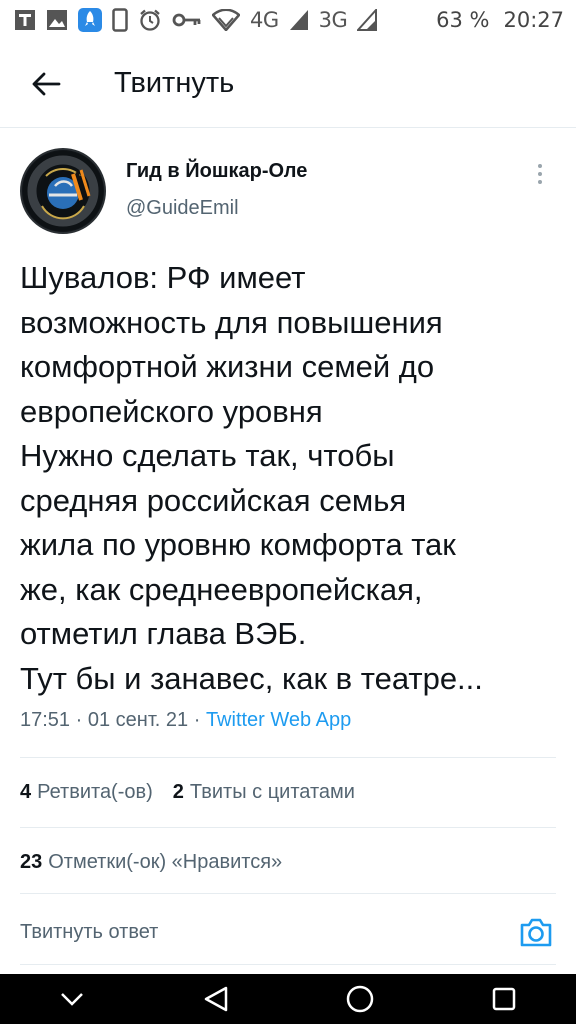  Describe the element at coordinates (288, 932) in the screenshot. I see `reply-composer: Твитнуть ответ` at that location.